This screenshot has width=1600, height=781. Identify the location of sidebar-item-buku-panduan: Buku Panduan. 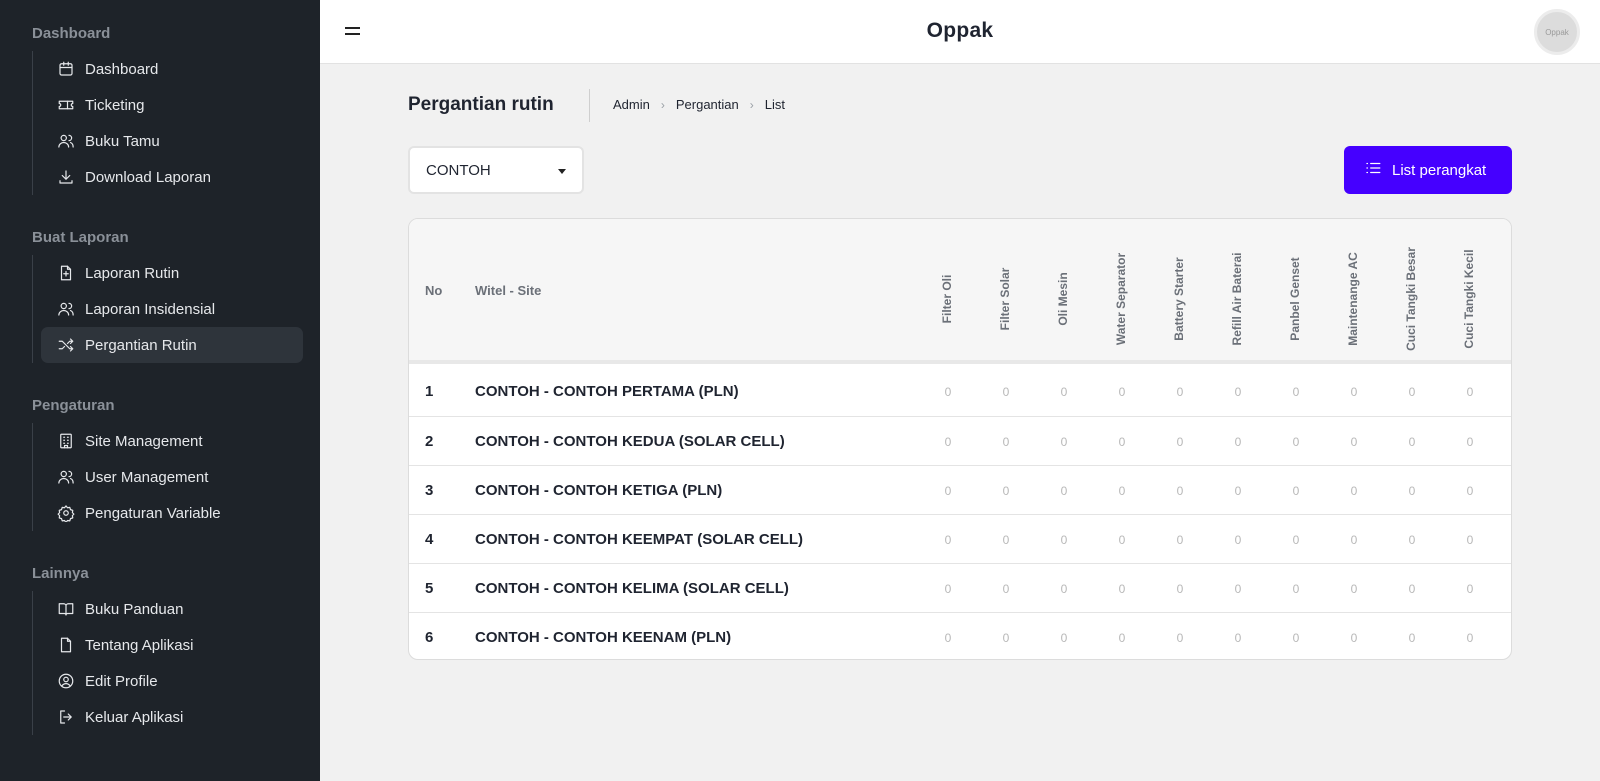
(172, 609).